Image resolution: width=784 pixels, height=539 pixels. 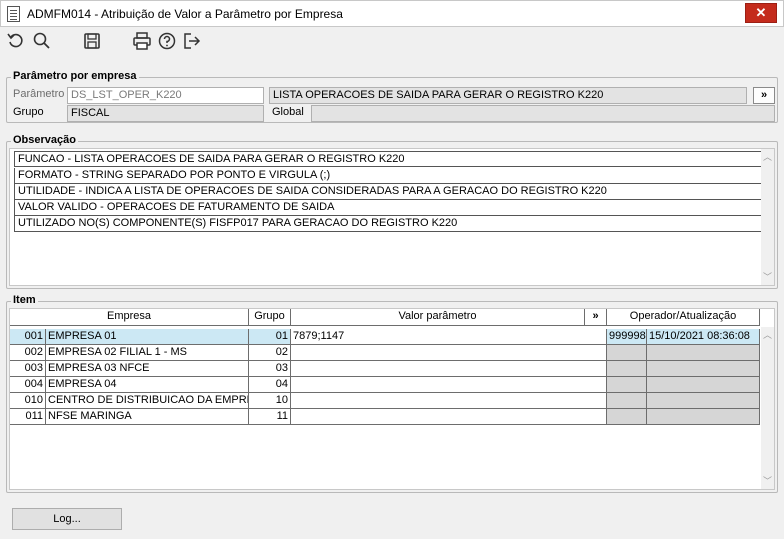 I want to click on row-empresa: NFSE MARINGA, so click(x=147, y=417).